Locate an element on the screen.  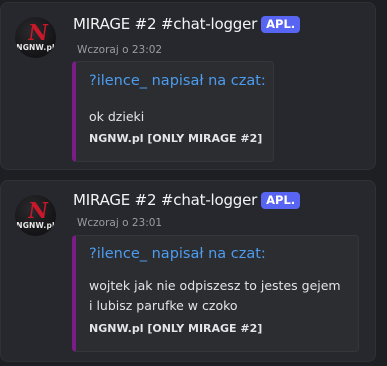
timestamp: Wczoraj o 23:01 is located at coordinates (119, 223).